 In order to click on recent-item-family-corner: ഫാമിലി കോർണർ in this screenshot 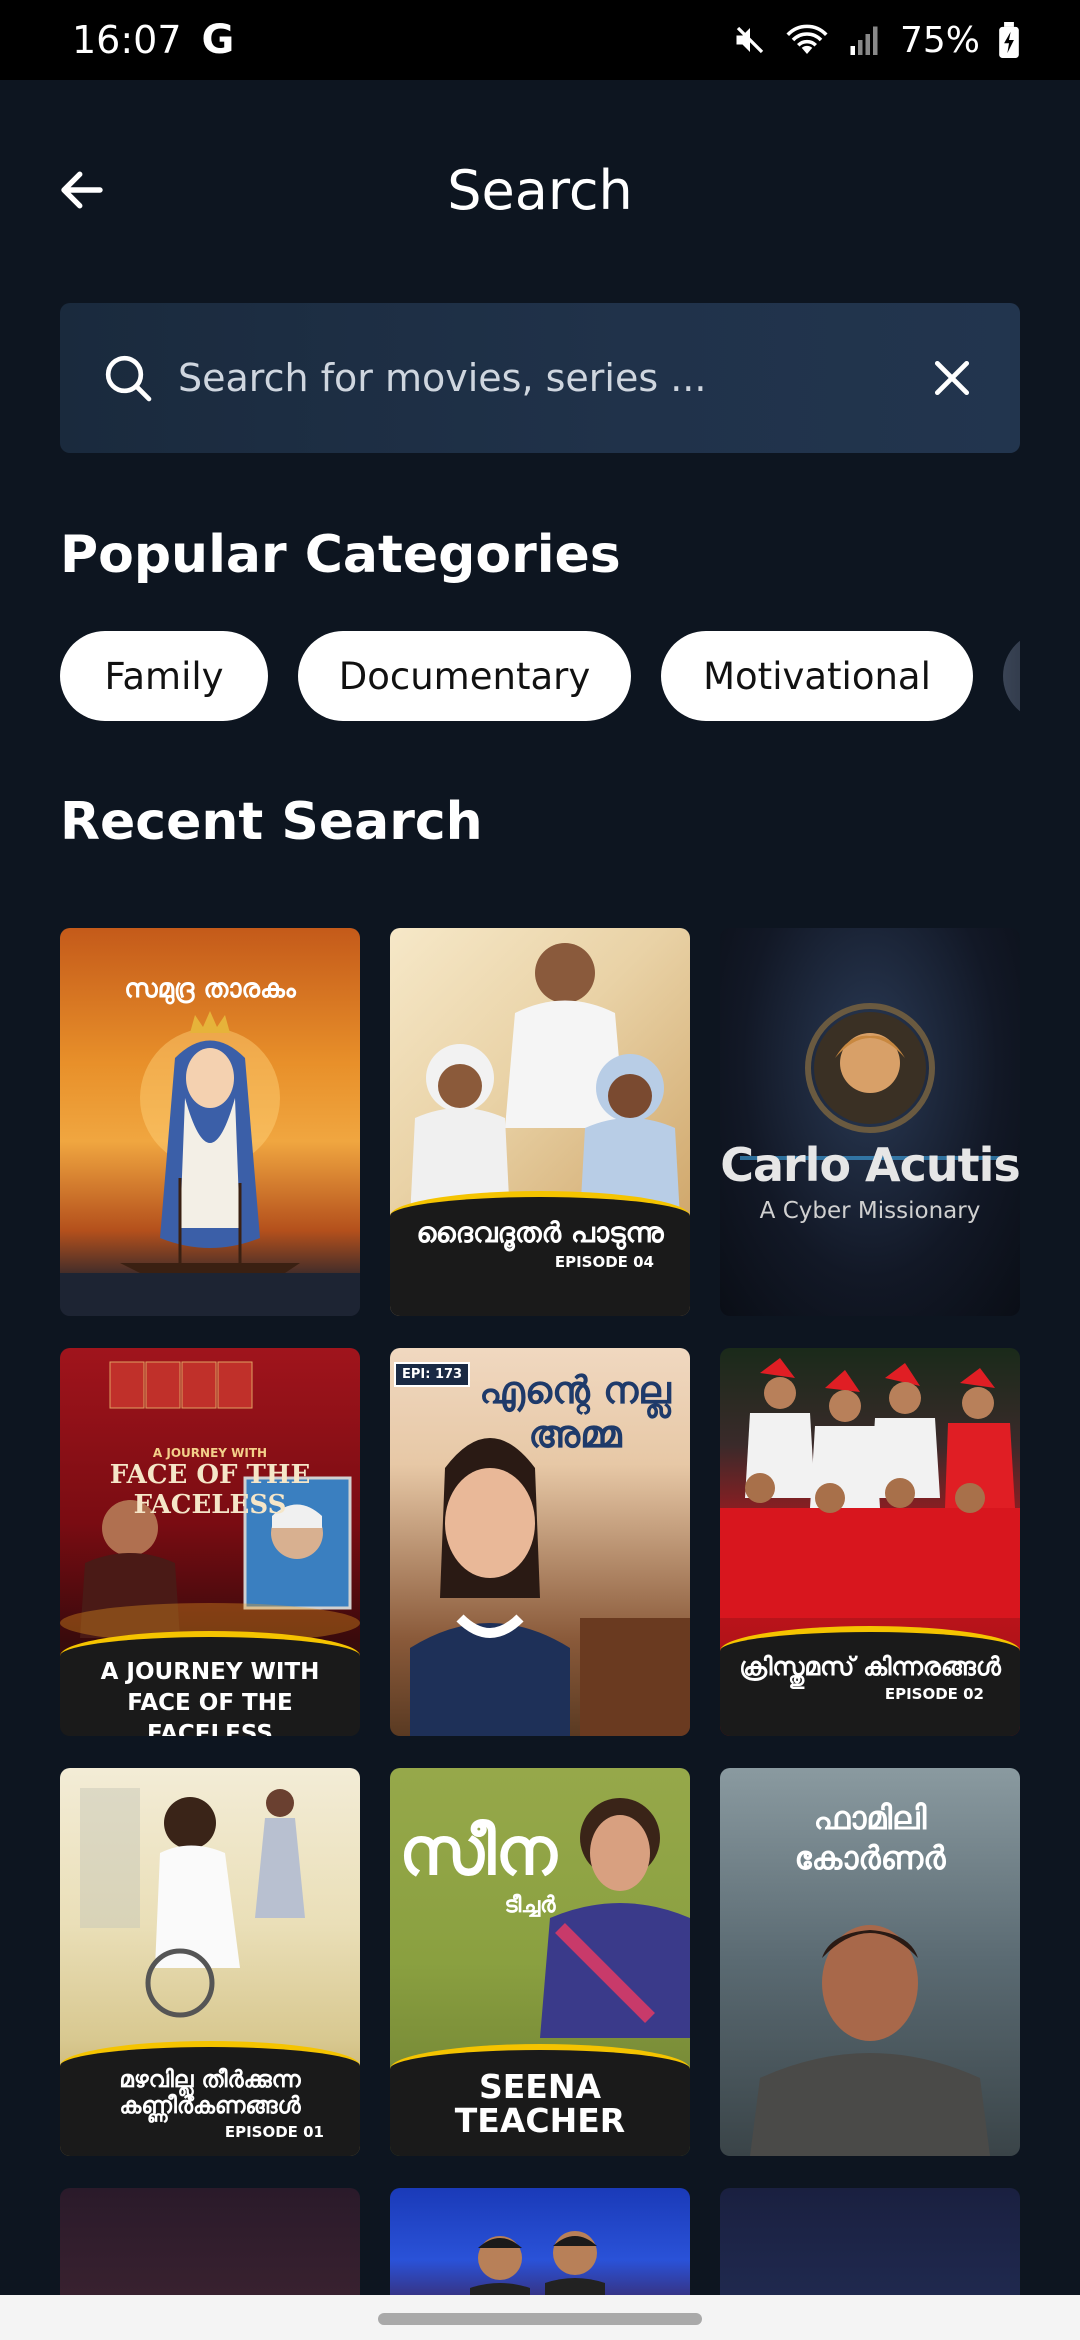, I will do `click(870, 1962)`.